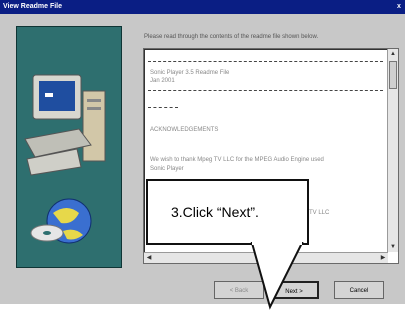 This screenshot has height=315, width=405. What do you see at coordinates (277, 275) in the screenshot?
I see `callout-pointer` at bounding box center [277, 275].